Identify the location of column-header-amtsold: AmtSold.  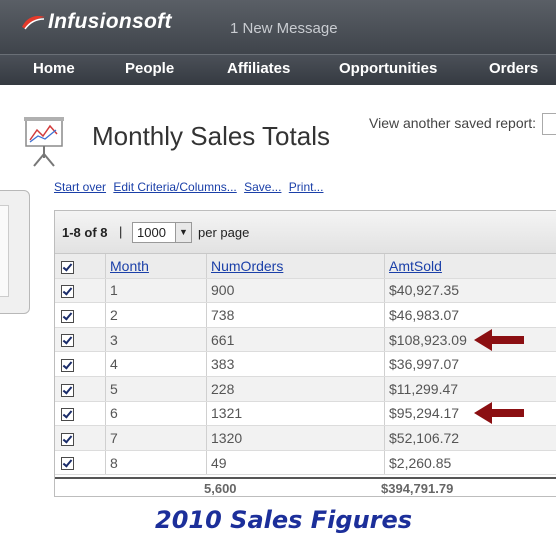
(415, 266).